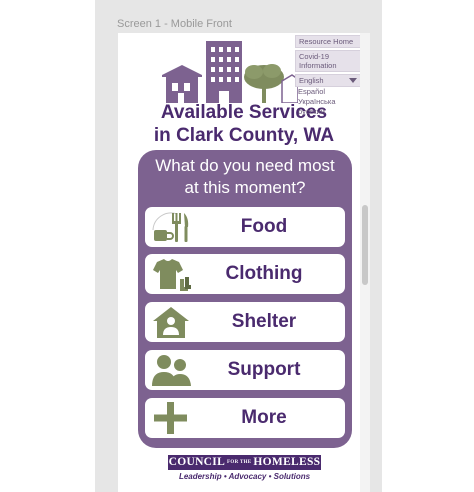  Describe the element at coordinates (244, 462) in the screenshot. I see `org-name: COUNCIL FOR THE HOMELESS` at that location.